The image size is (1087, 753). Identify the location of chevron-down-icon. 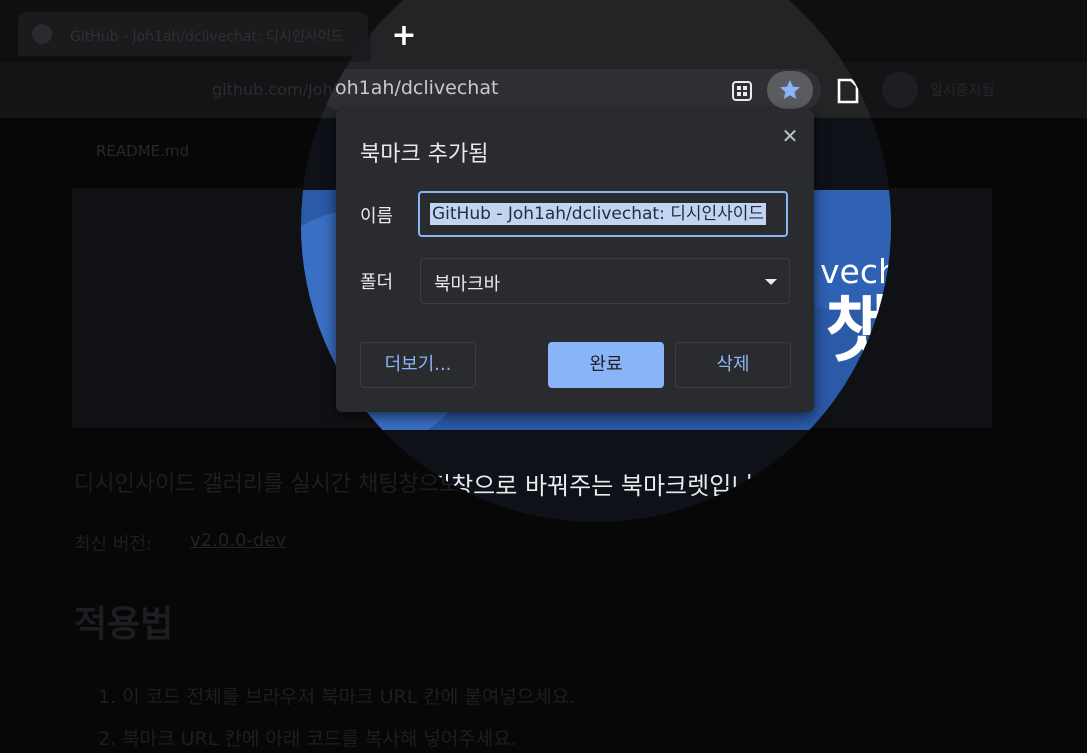
(771, 282).